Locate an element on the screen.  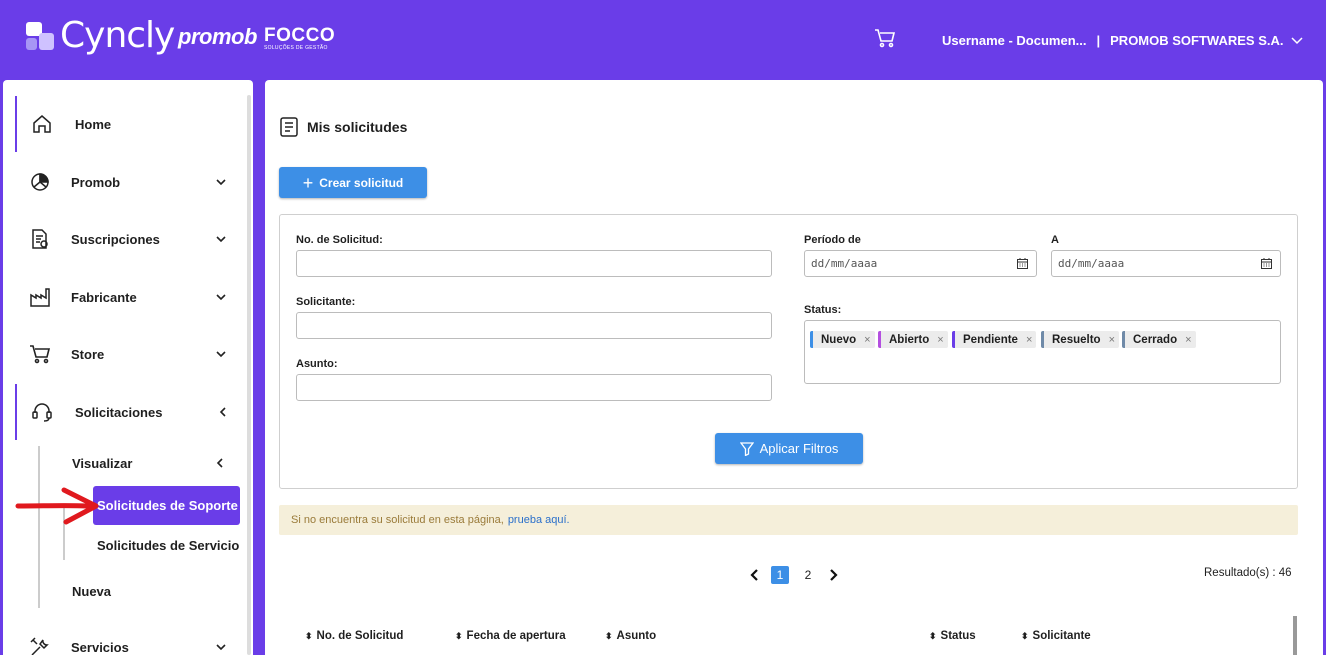
table-scrollbar is located at coordinates (1295, 635).